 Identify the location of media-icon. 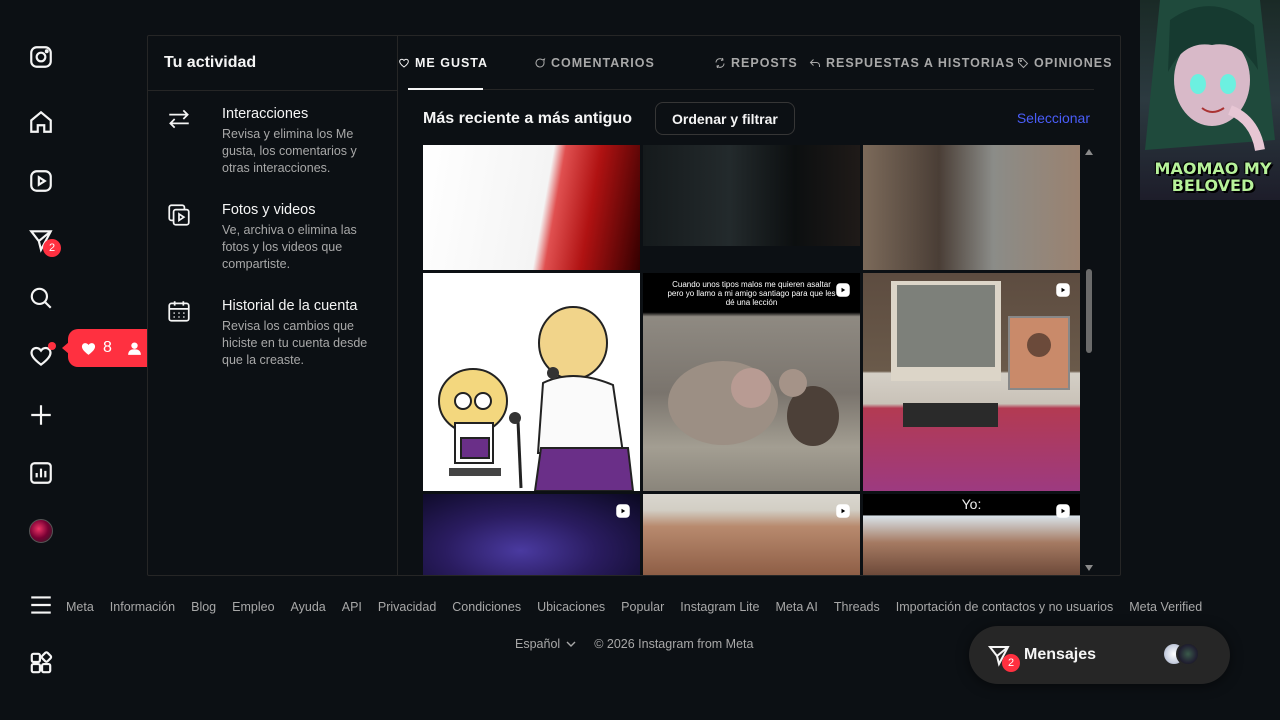
(179, 215).